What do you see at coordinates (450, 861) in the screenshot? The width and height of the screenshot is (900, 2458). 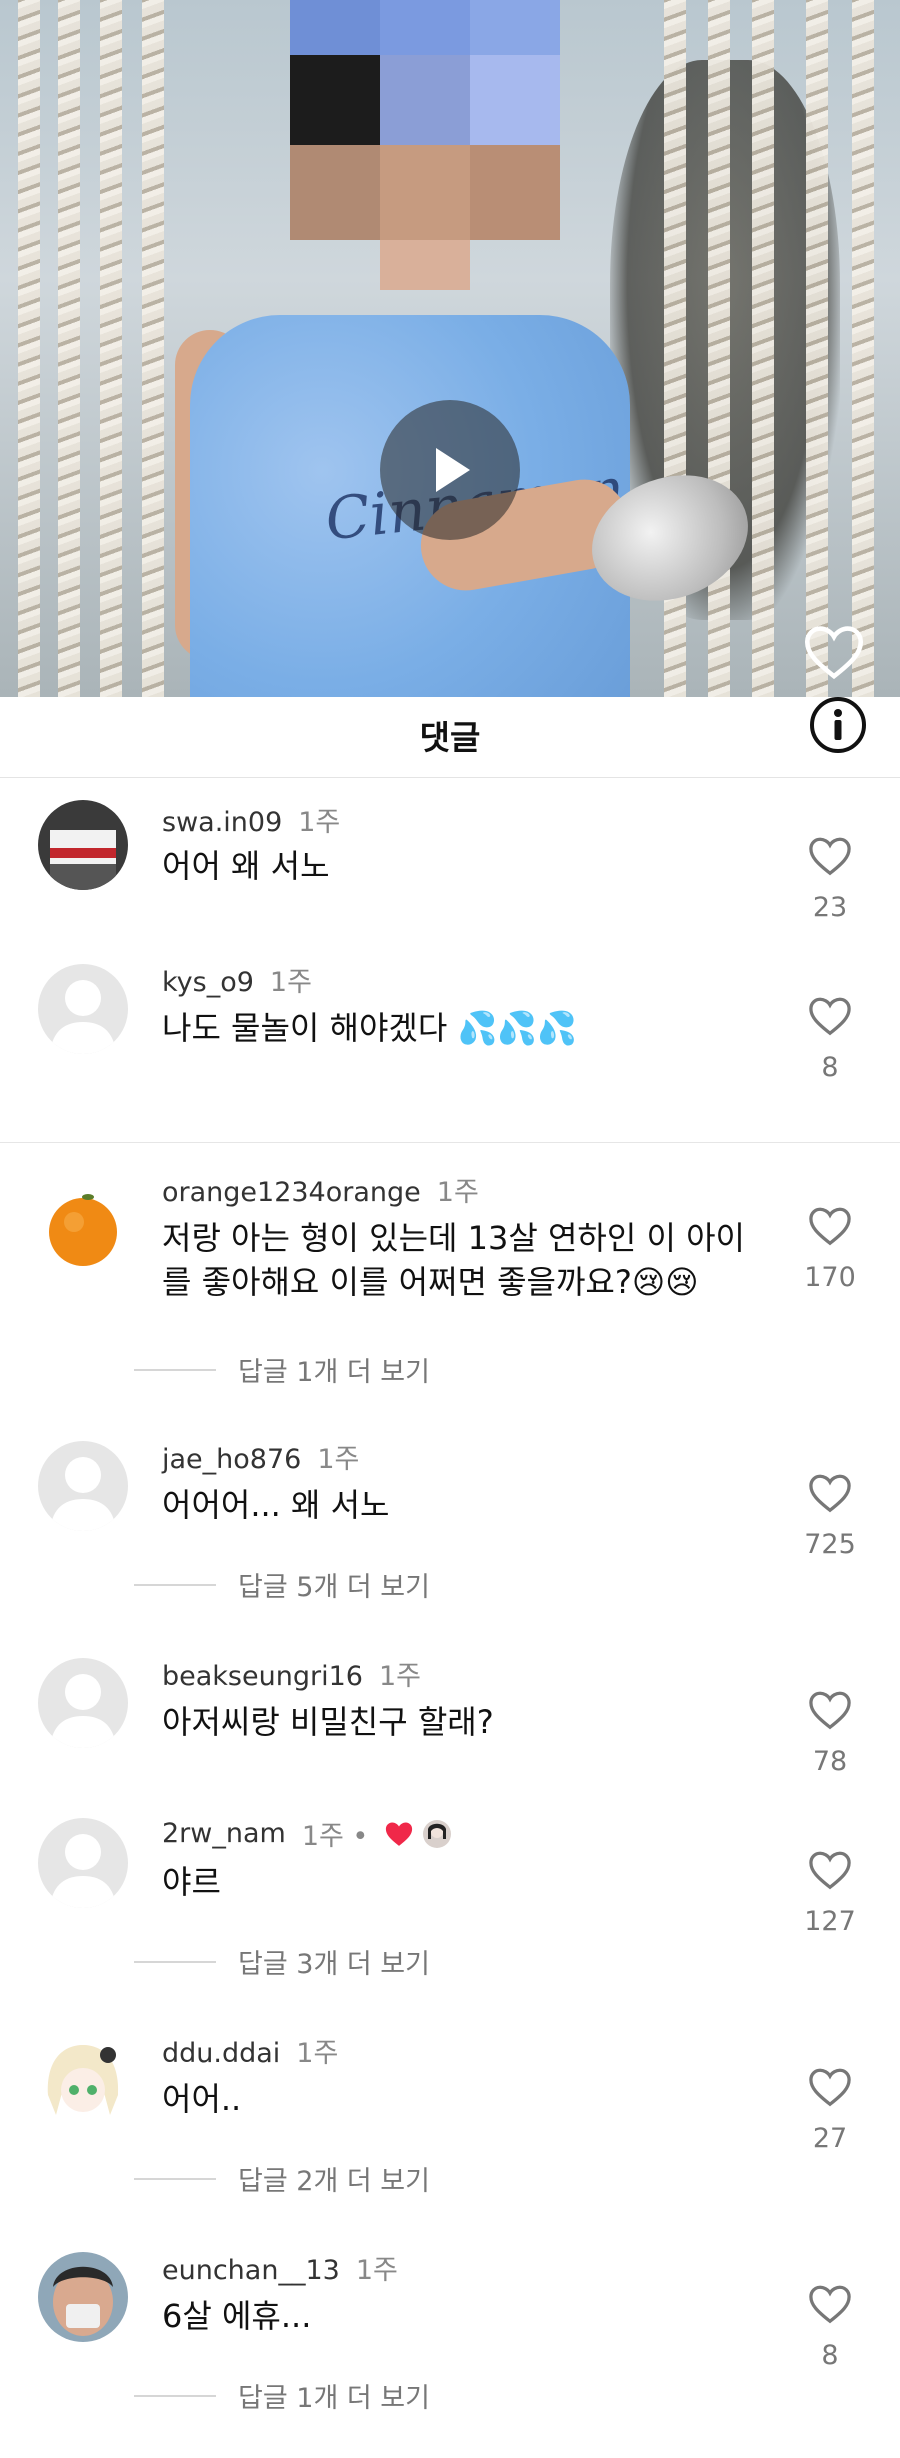 I see `comment-item: swa.in09 1주 어어 왜 서노 23` at bounding box center [450, 861].